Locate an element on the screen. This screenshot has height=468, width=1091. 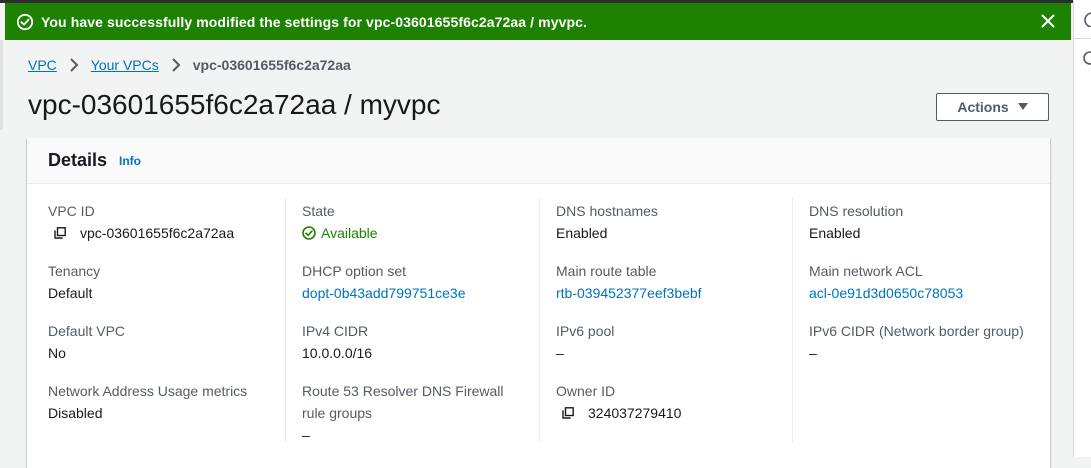
dhcp-option-set-field: DHCP option set dopt-0b43add799751ce3e is located at coordinates (422, 282).